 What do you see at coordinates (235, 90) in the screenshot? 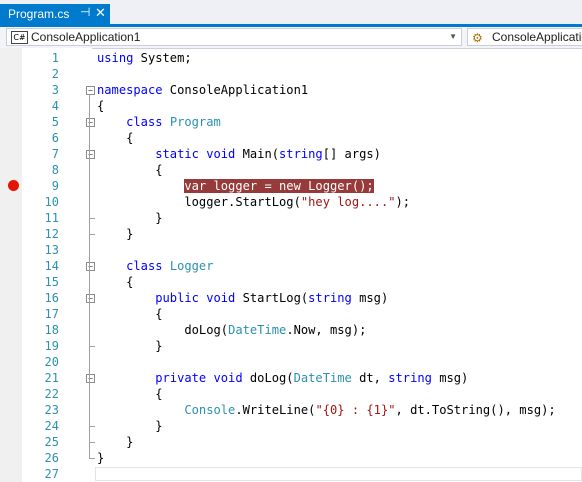
I see `code-token: ConsoleApplication1` at bounding box center [235, 90].